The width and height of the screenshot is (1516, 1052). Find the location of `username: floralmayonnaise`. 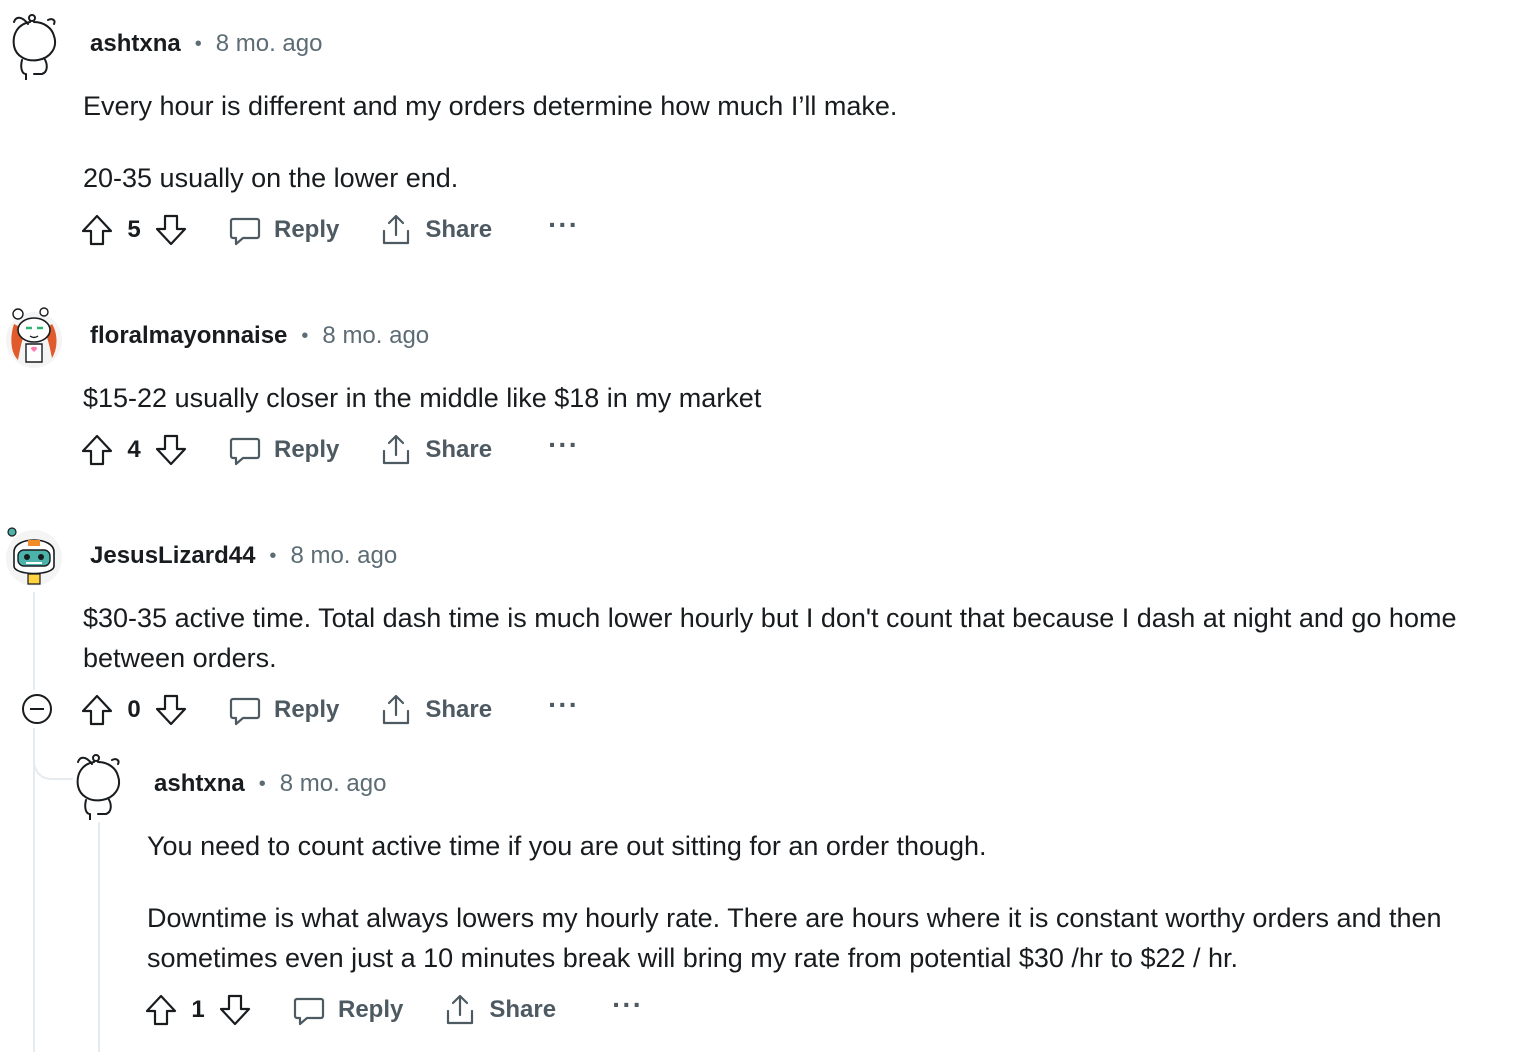

username: floralmayonnaise is located at coordinates (188, 336).